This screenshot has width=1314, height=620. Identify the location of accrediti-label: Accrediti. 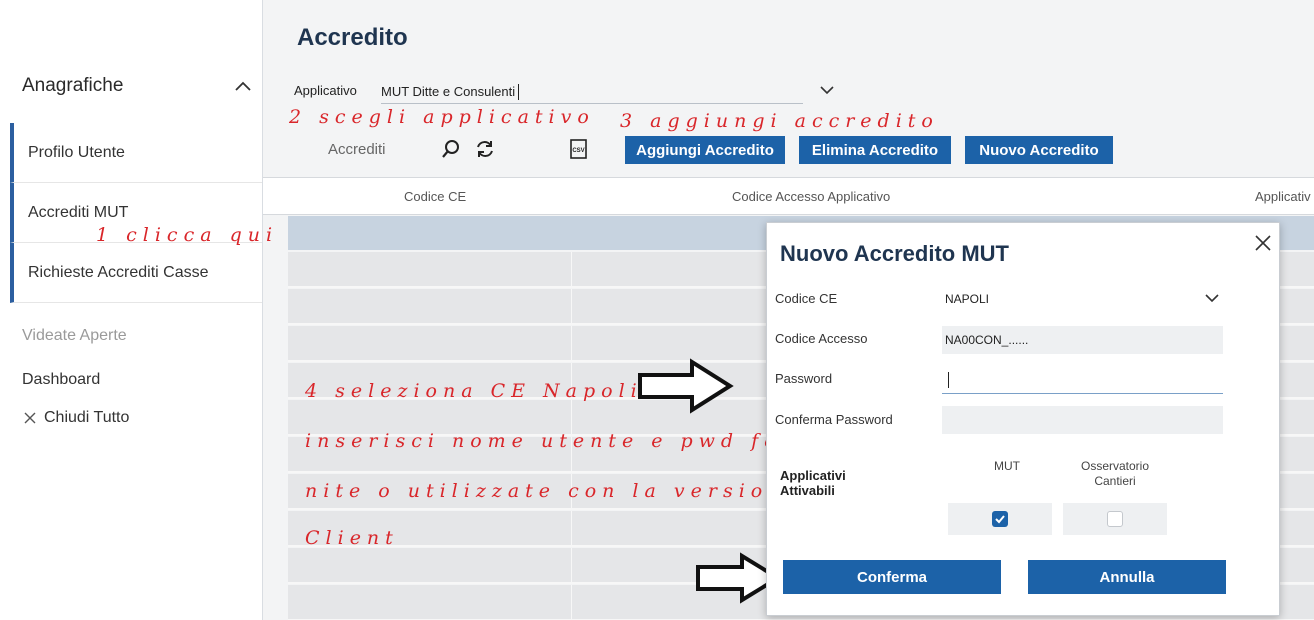
(357, 149).